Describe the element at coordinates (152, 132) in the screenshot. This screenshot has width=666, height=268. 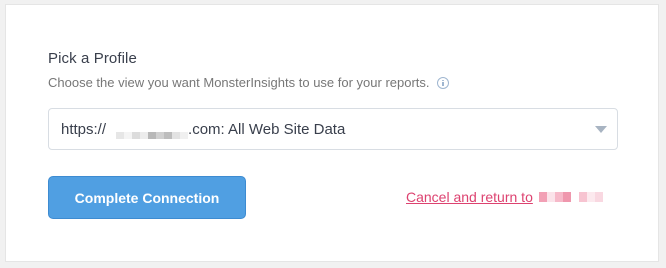
I see `redacted-domain` at that location.